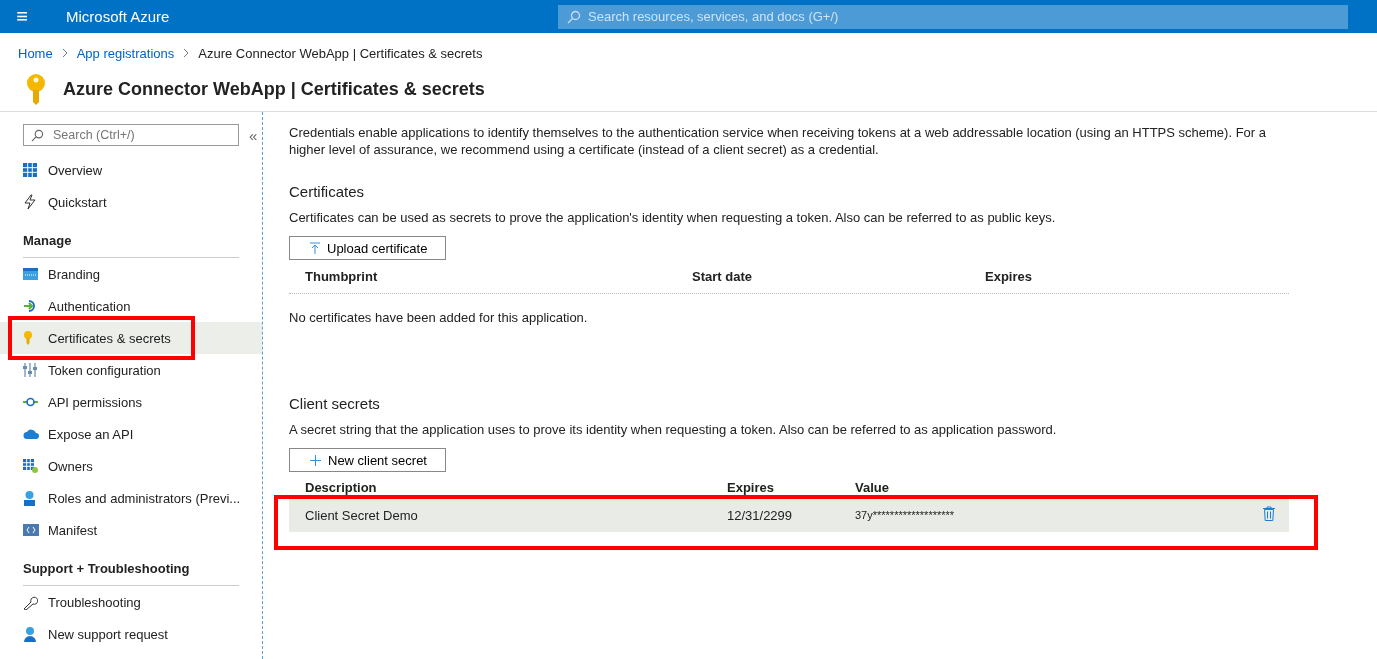 This screenshot has width=1377, height=659. I want to click on breadcrumb-link: Home, so click(35, 53).